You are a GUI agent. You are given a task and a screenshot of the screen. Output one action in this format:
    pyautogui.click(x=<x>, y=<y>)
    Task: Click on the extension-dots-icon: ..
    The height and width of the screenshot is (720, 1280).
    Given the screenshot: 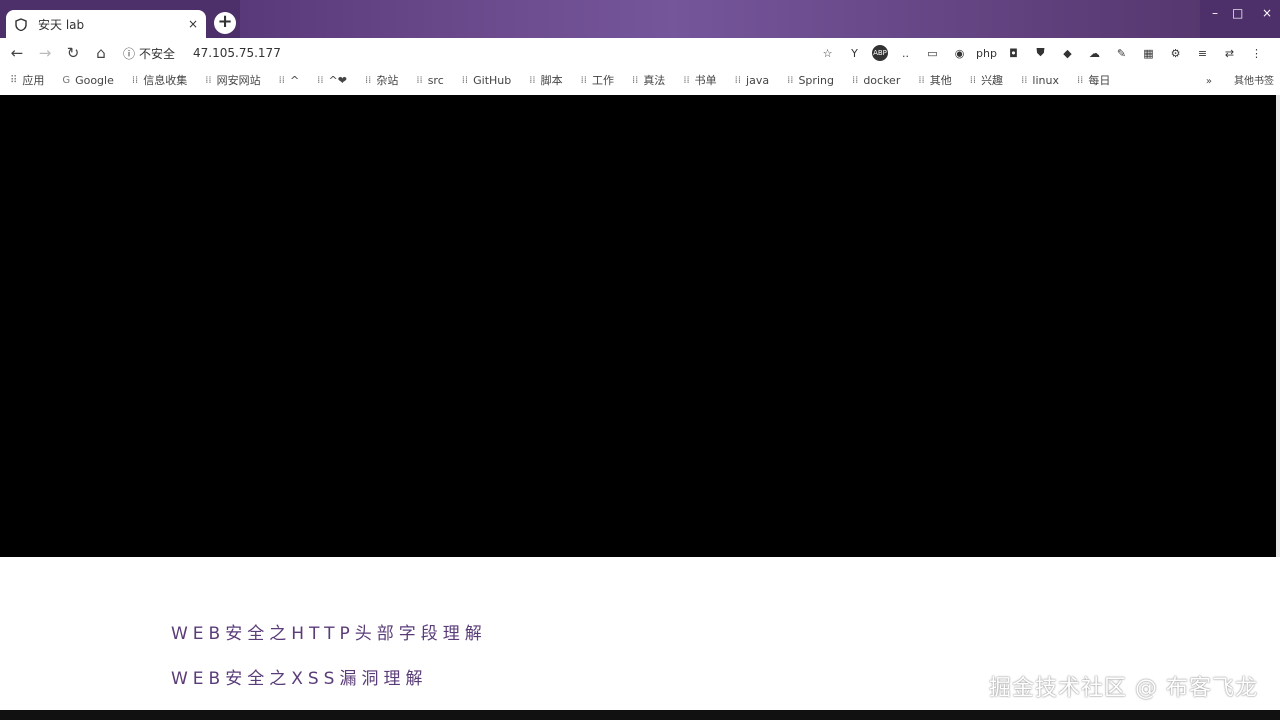 What is the action you would take?
    pyautogui.click(x=905, y=53)
    